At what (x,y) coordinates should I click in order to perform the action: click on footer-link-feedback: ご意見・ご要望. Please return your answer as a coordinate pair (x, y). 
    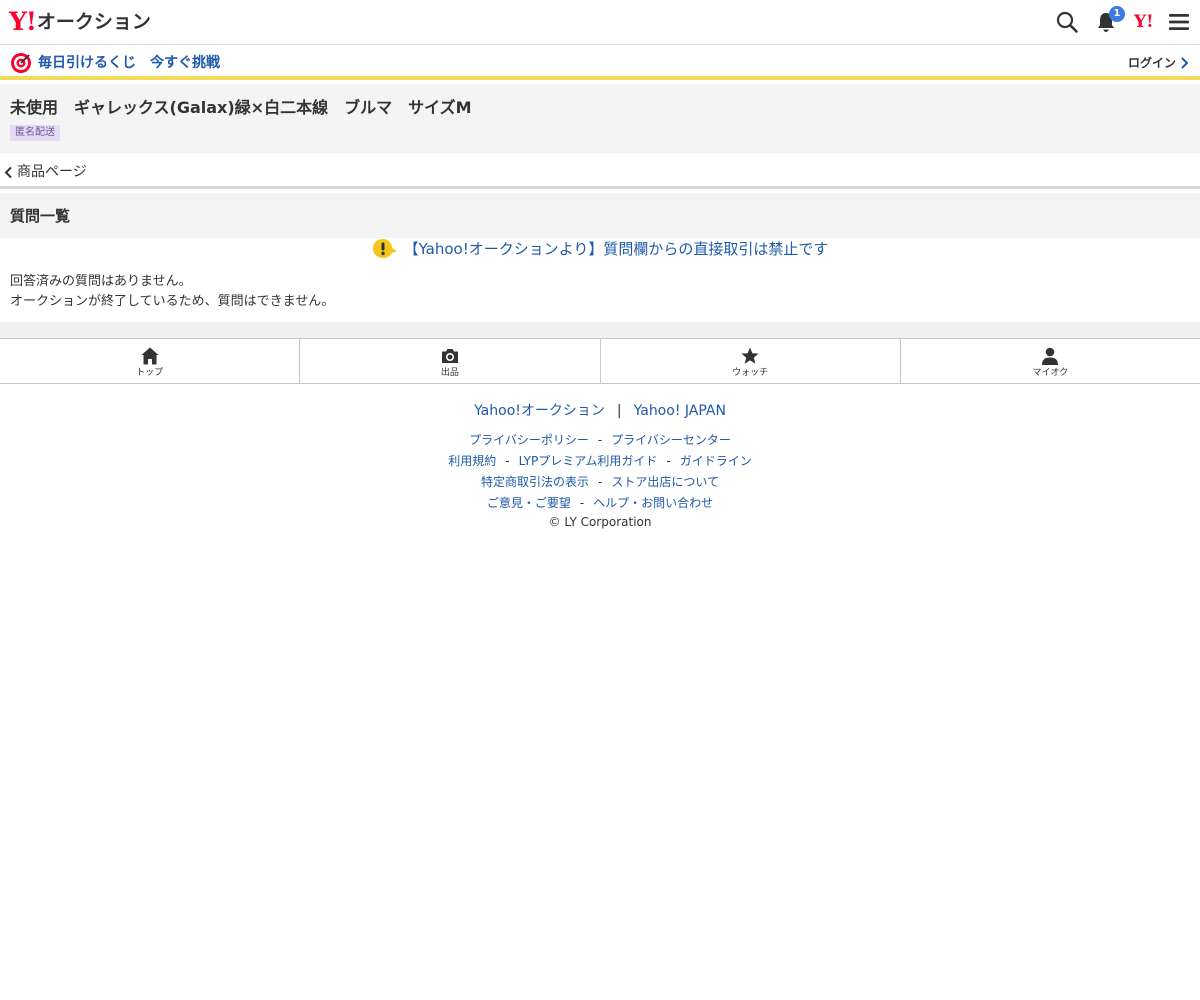
    Looking at the image, I should click on (529, 503).